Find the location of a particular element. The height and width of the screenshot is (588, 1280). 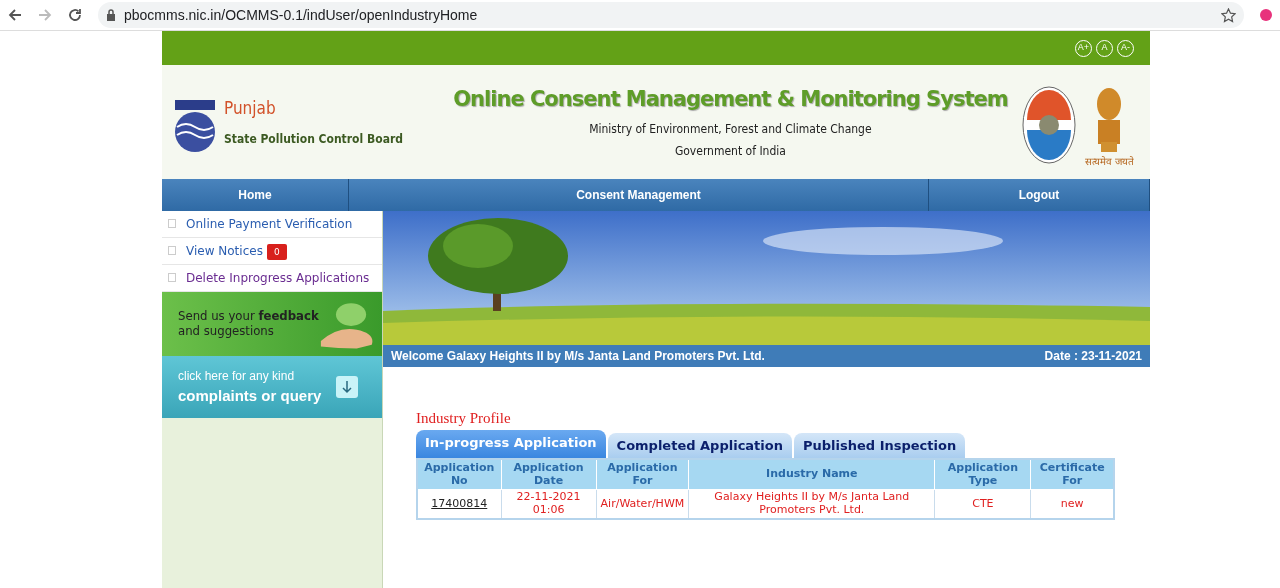

tab: Completed Application is located at coordinates (699, 445).